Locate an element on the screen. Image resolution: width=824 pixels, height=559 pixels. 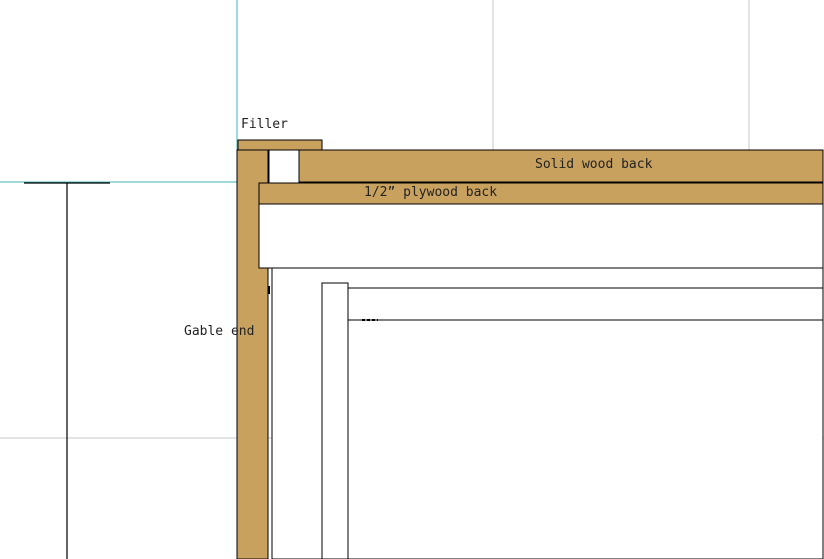
cabinet-top-panel is located at coordinates (541, 236).